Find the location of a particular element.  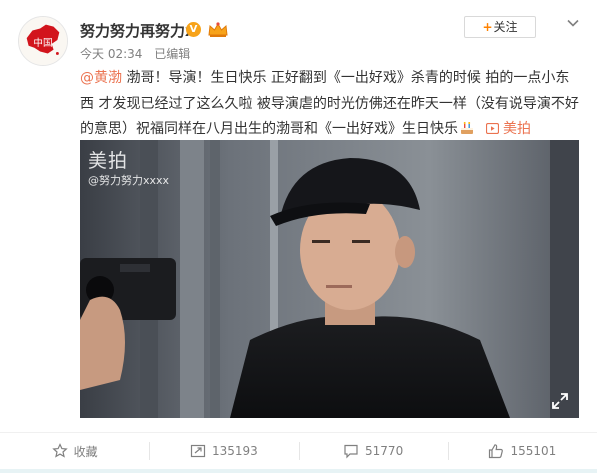

repost-button: 135193 is located at coordinates (223, 451).